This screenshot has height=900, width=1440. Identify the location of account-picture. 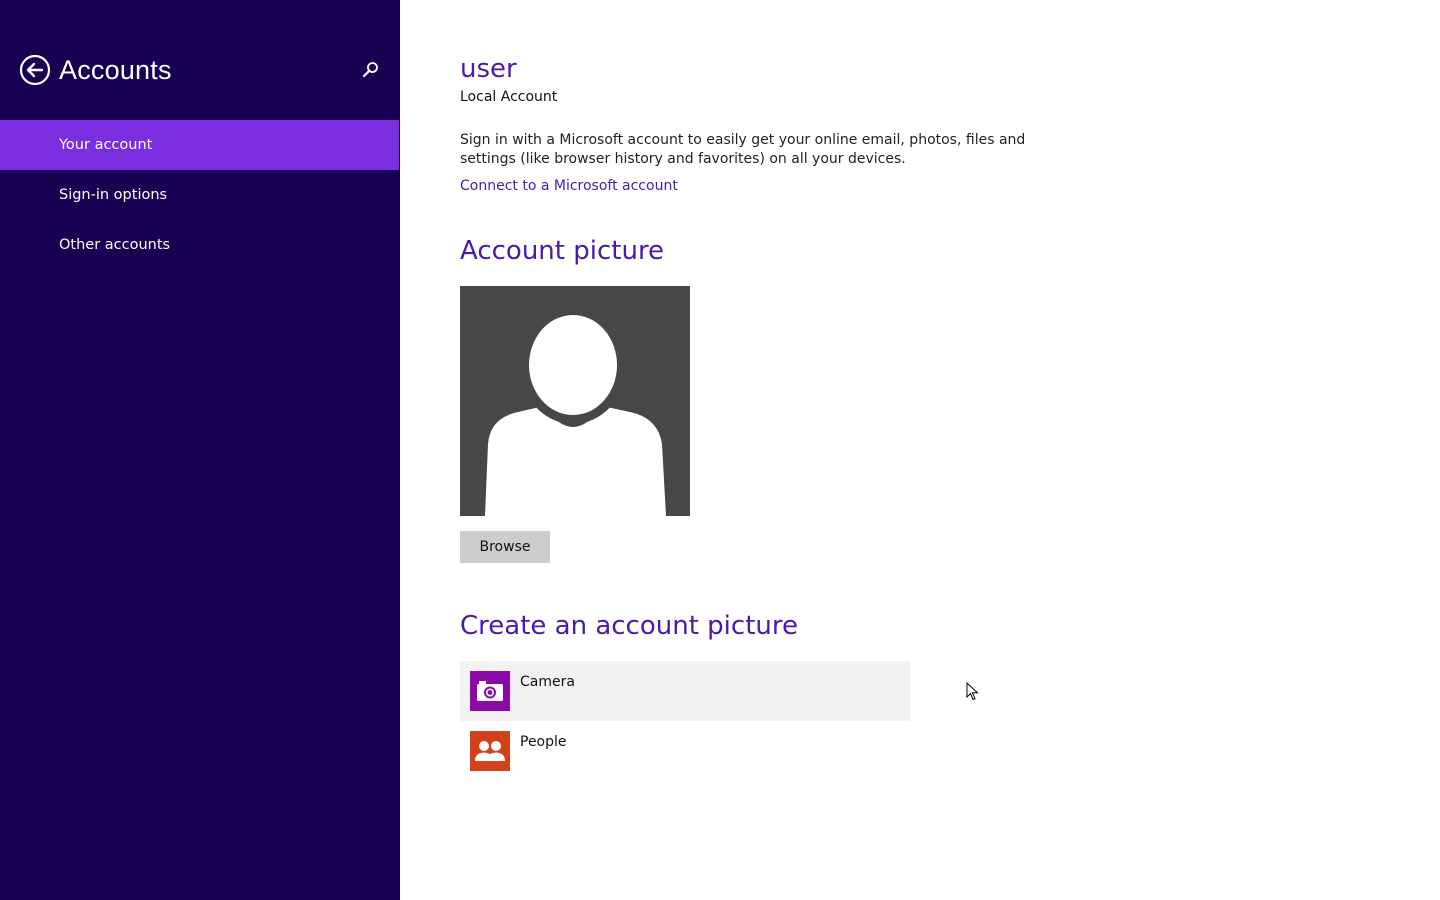
(575, 401).